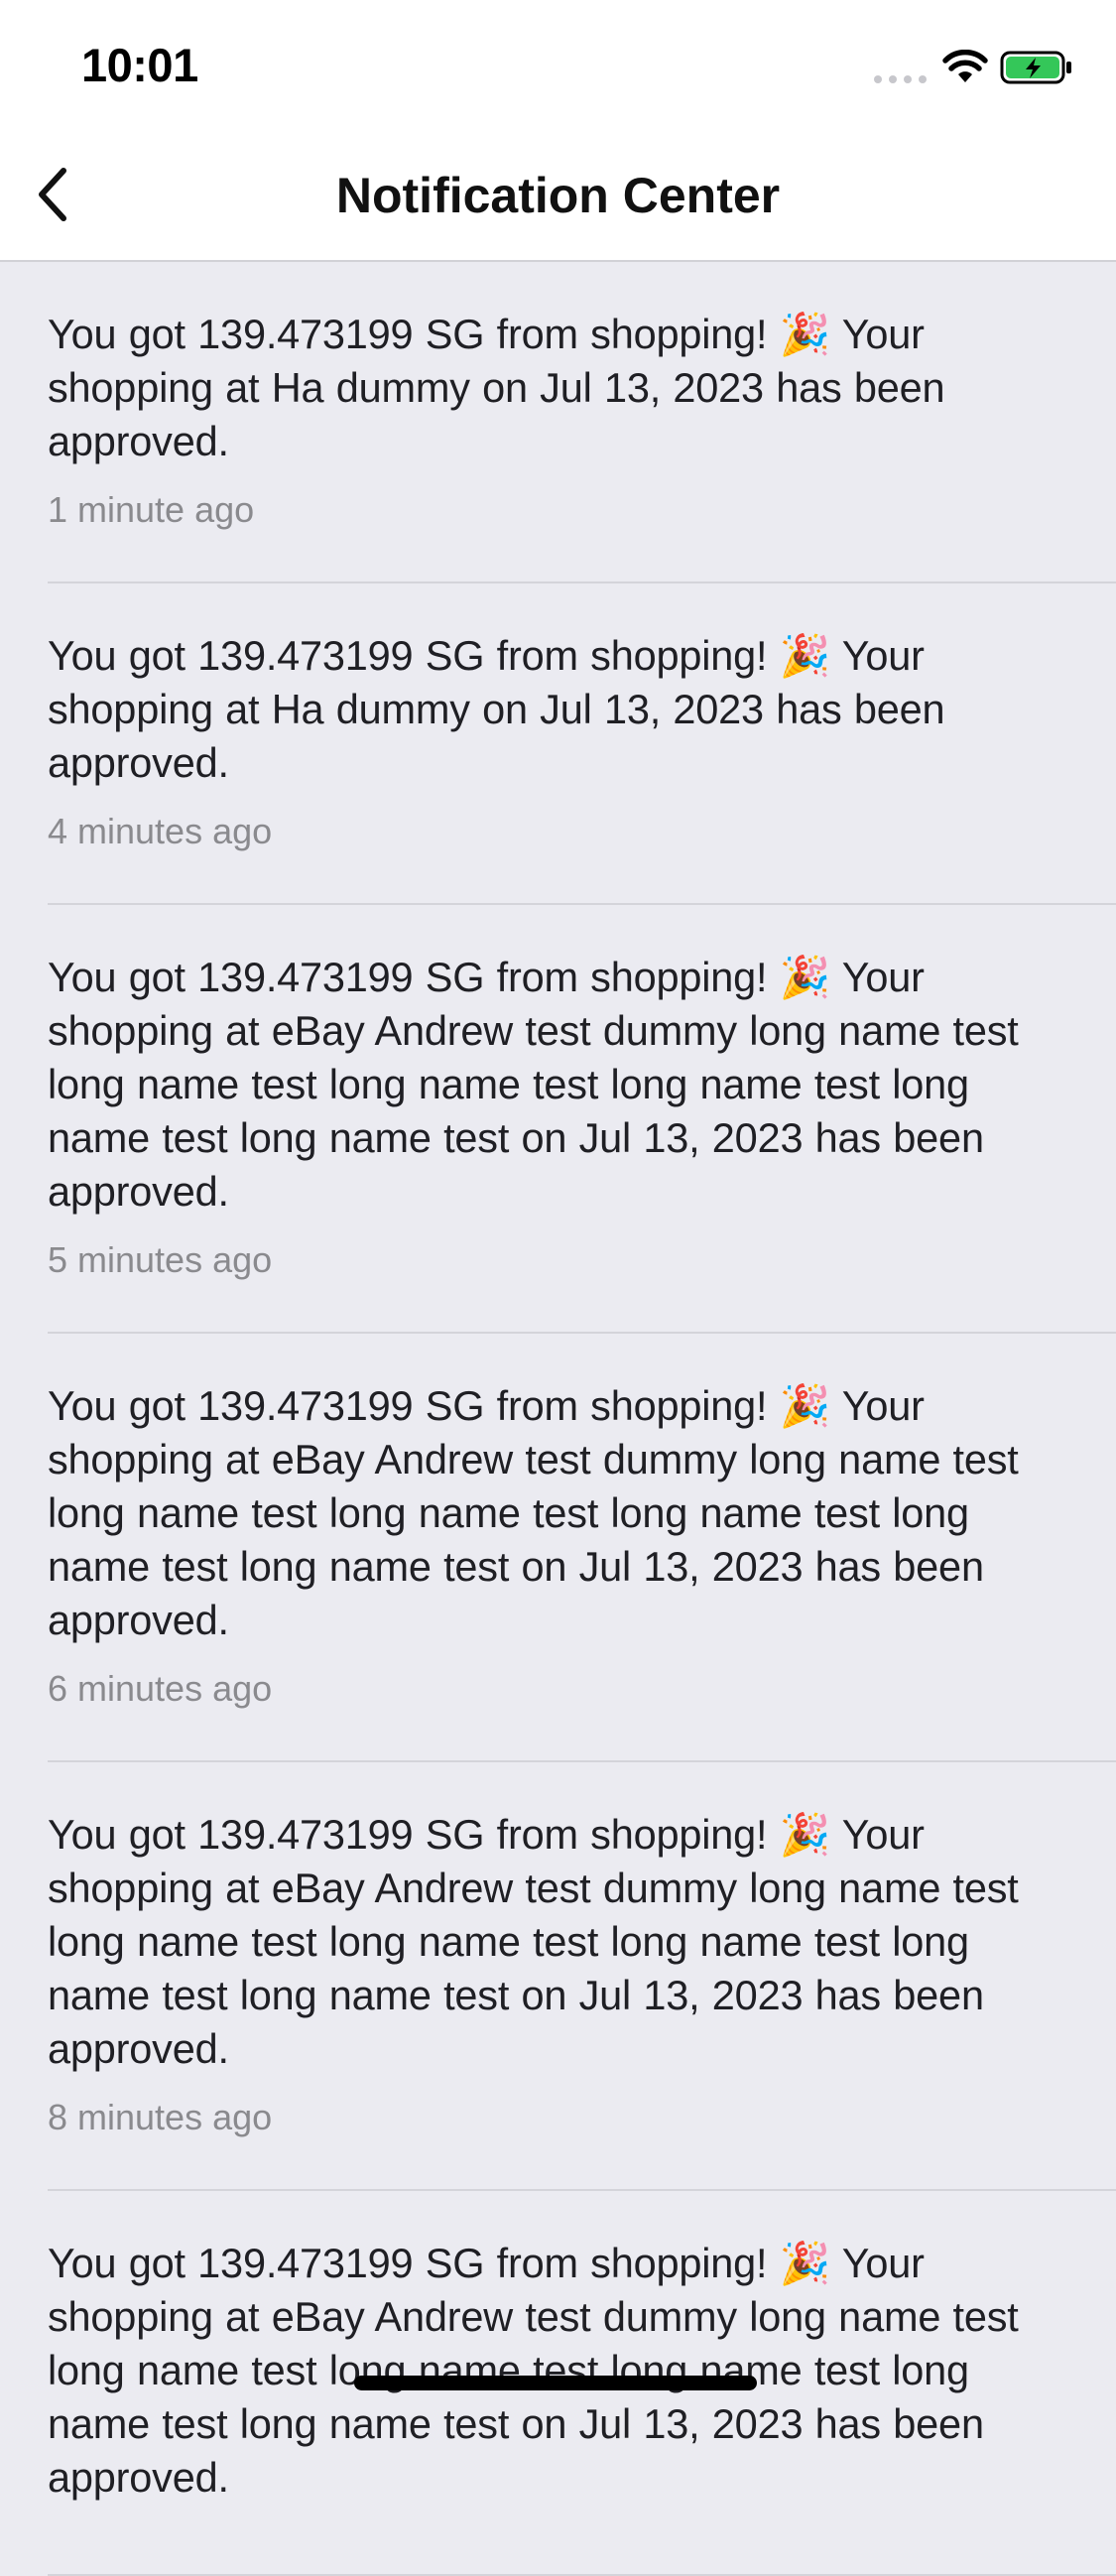  What do you see at coordinates (965, 66) in the screenshot?
I see `wifi-icon` at bounding box center [965, 66].